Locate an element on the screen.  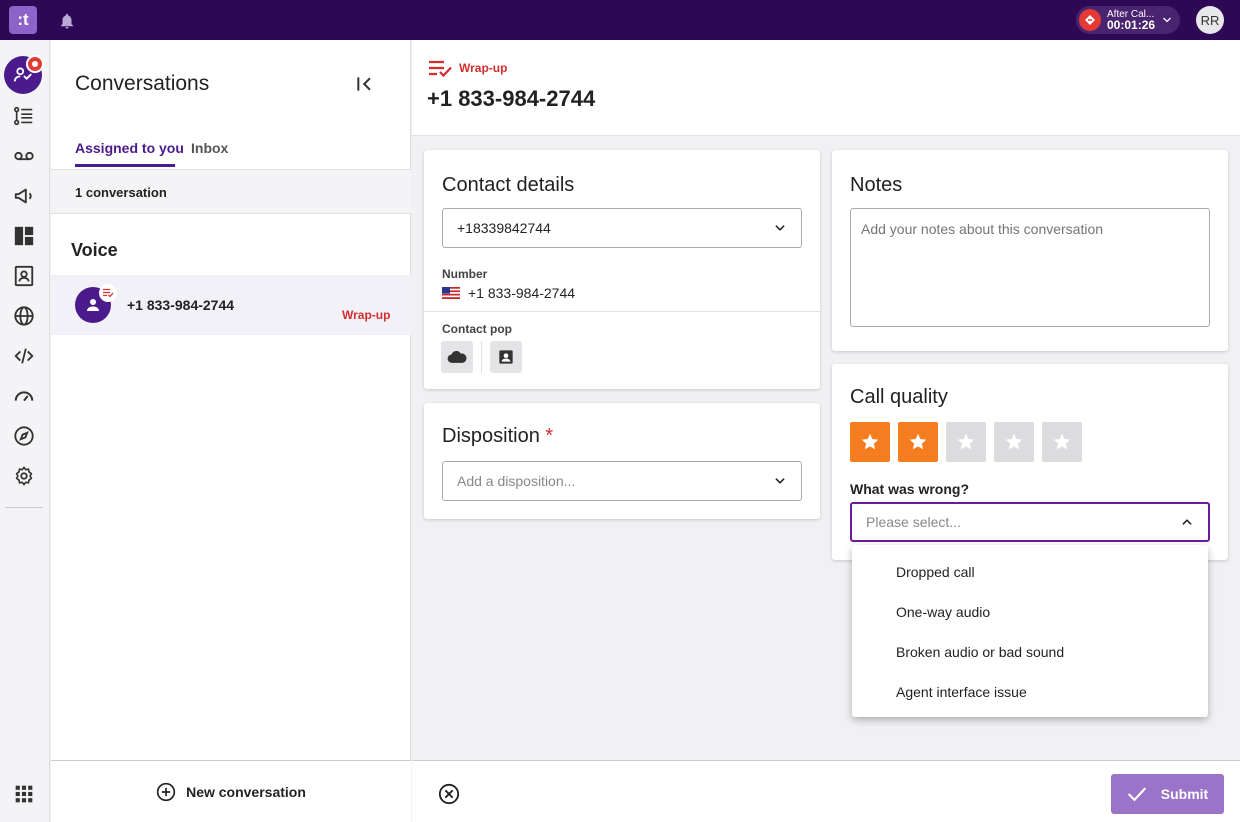
notes-textarea is located at coordinates (1030, 267).